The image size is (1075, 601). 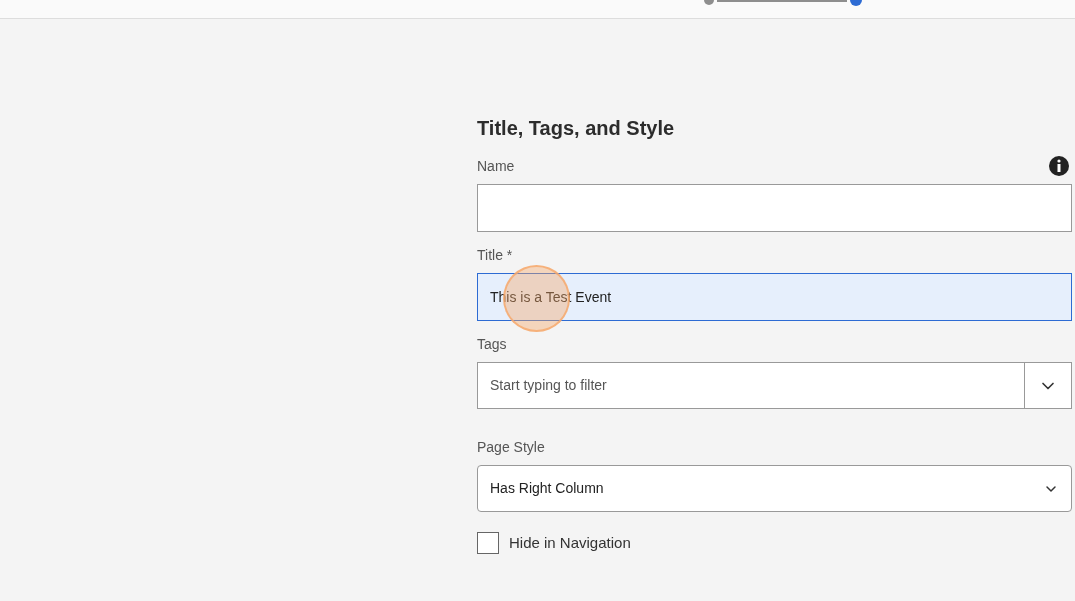 What do you see at coordinates (496, 166) in the screenshot?
I see `field-label: Name` at bounding box center [496, 166].